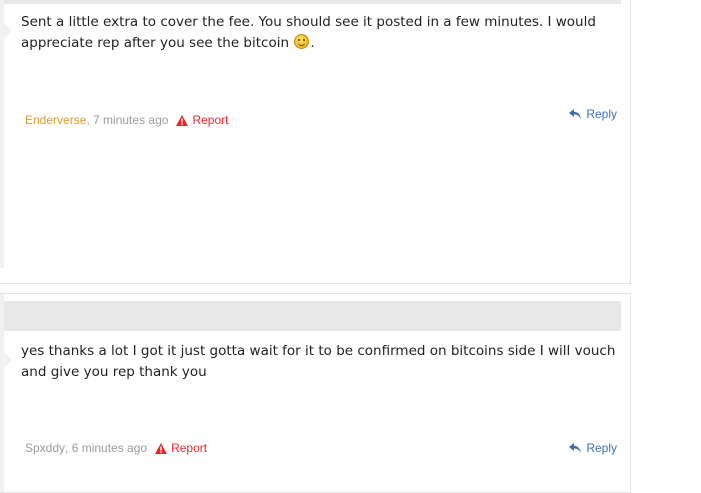 The image size is (701, 493). I want to click on post-meta: Enderverse , 7 minutes ago Report, so click(126, 120).